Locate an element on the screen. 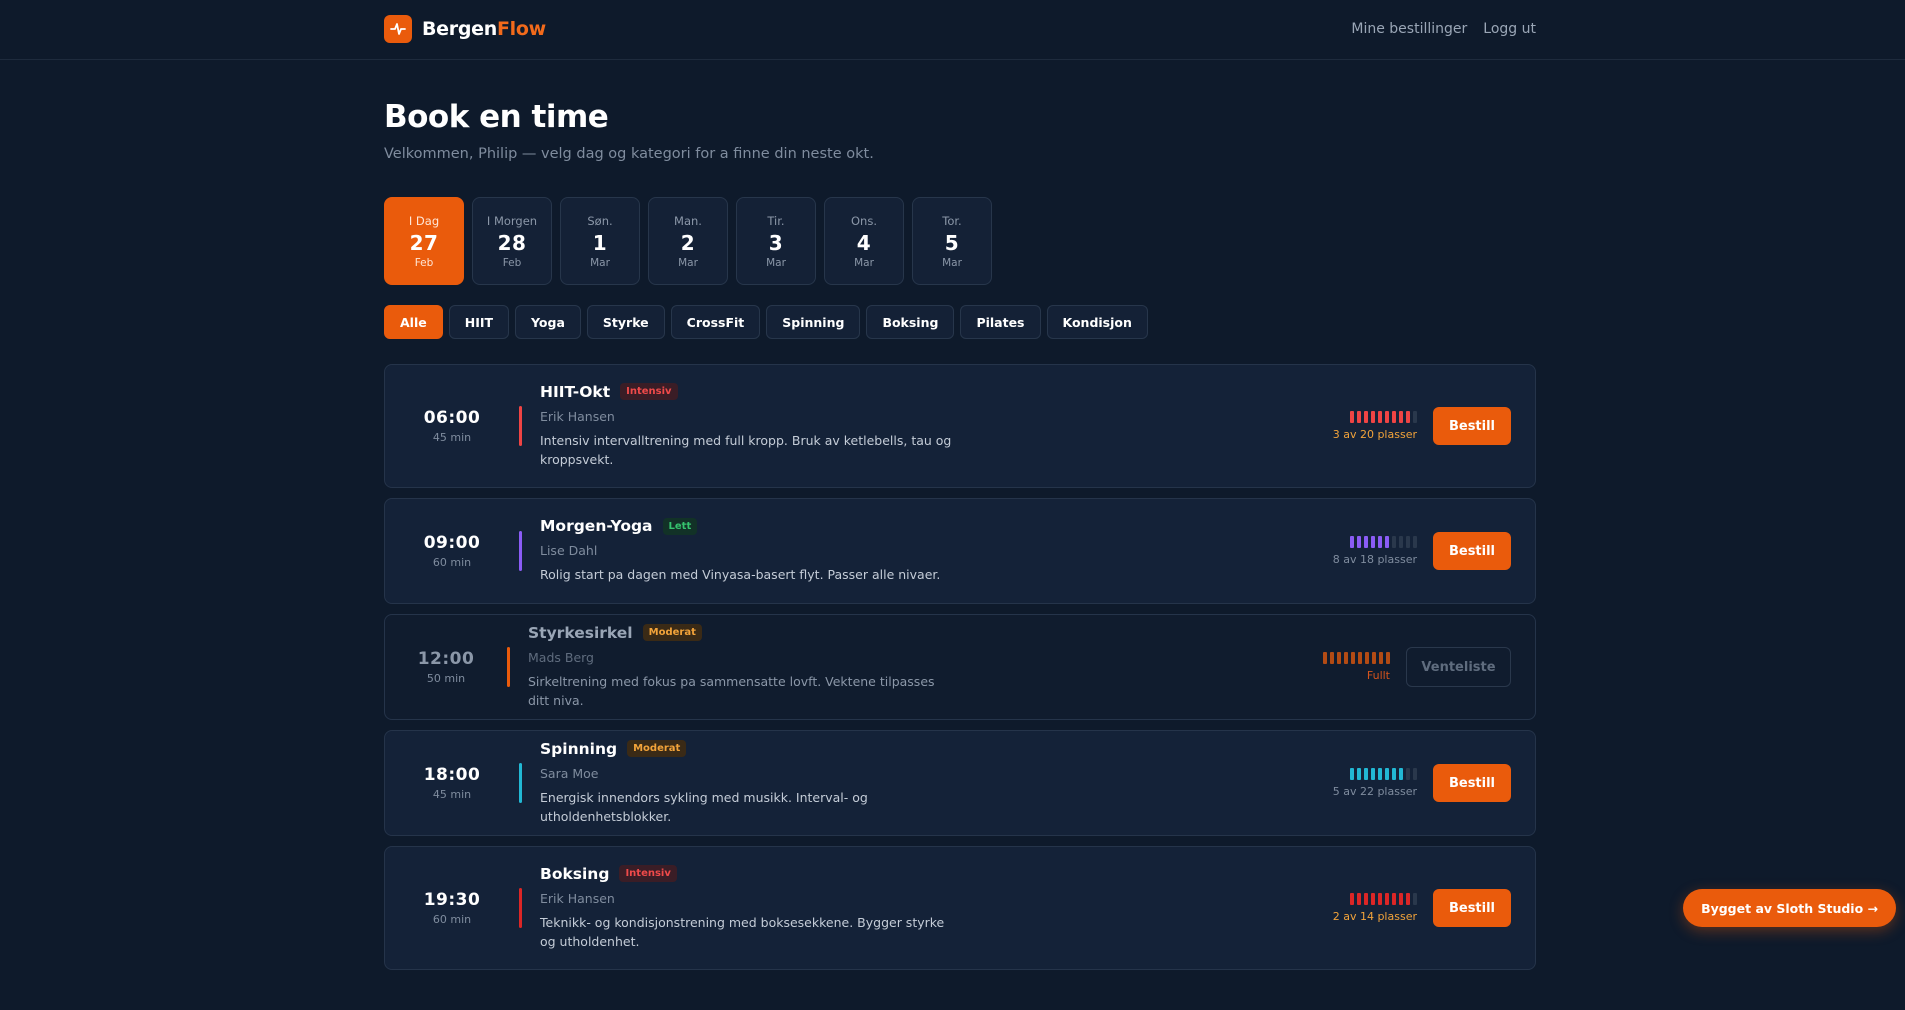  day-label: Søn. is located at coordinates (600, 220).